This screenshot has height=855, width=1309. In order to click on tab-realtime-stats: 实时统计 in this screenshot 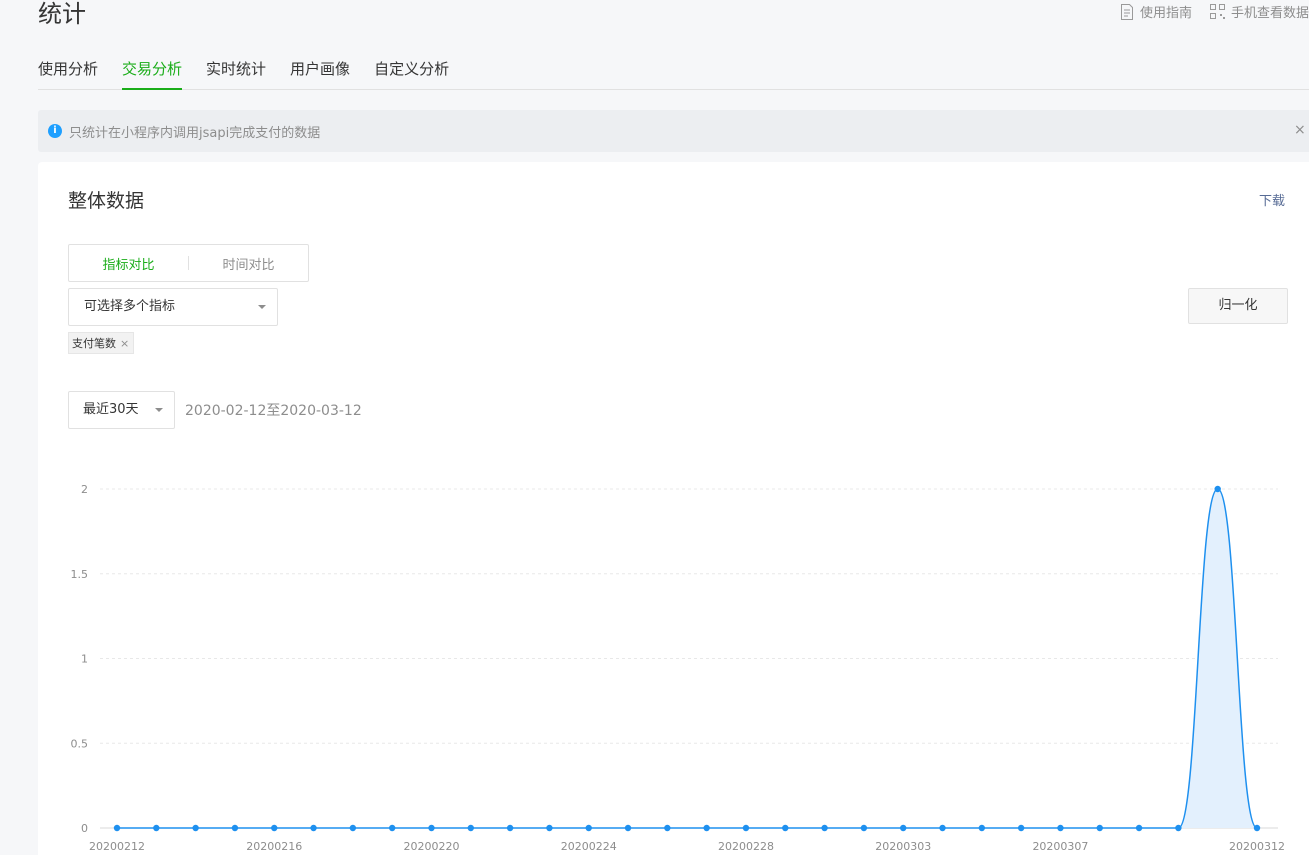, I will do `click(236, 74)`.